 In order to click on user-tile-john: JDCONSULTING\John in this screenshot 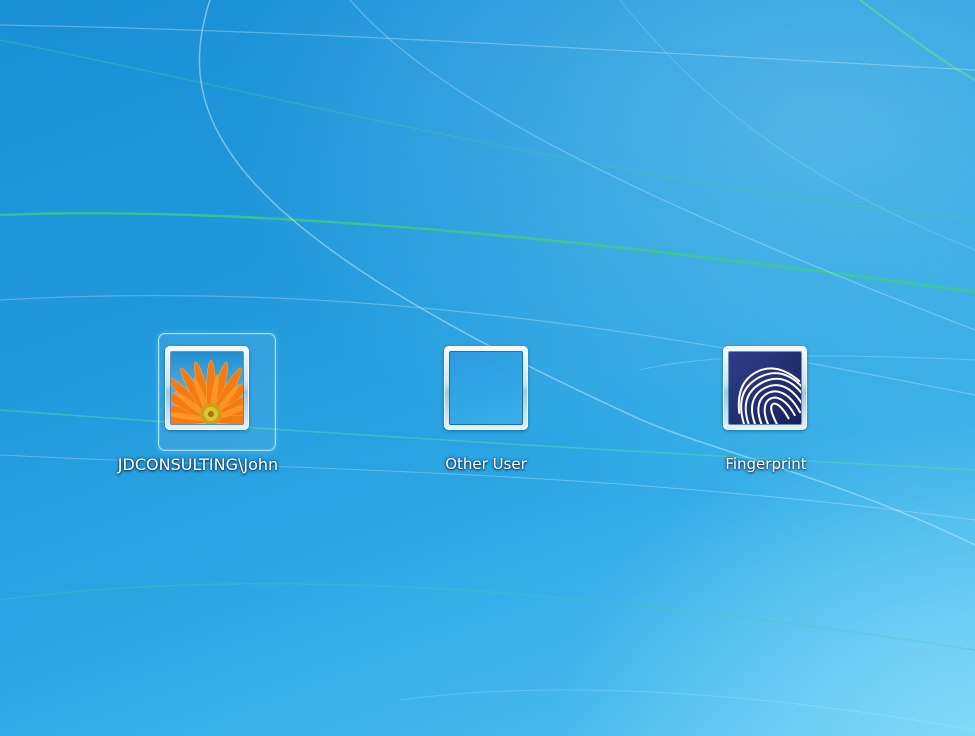, I will do `click(198, 408)`.